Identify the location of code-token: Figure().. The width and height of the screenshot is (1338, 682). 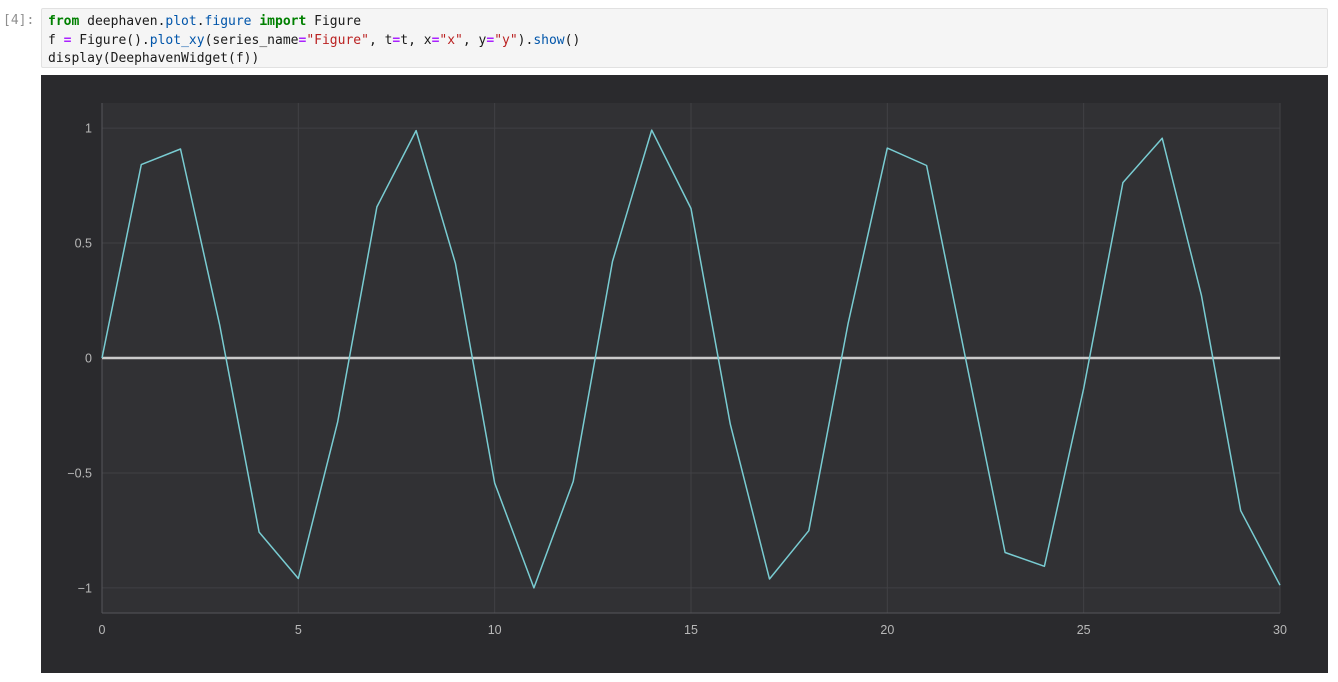
(110, 40).